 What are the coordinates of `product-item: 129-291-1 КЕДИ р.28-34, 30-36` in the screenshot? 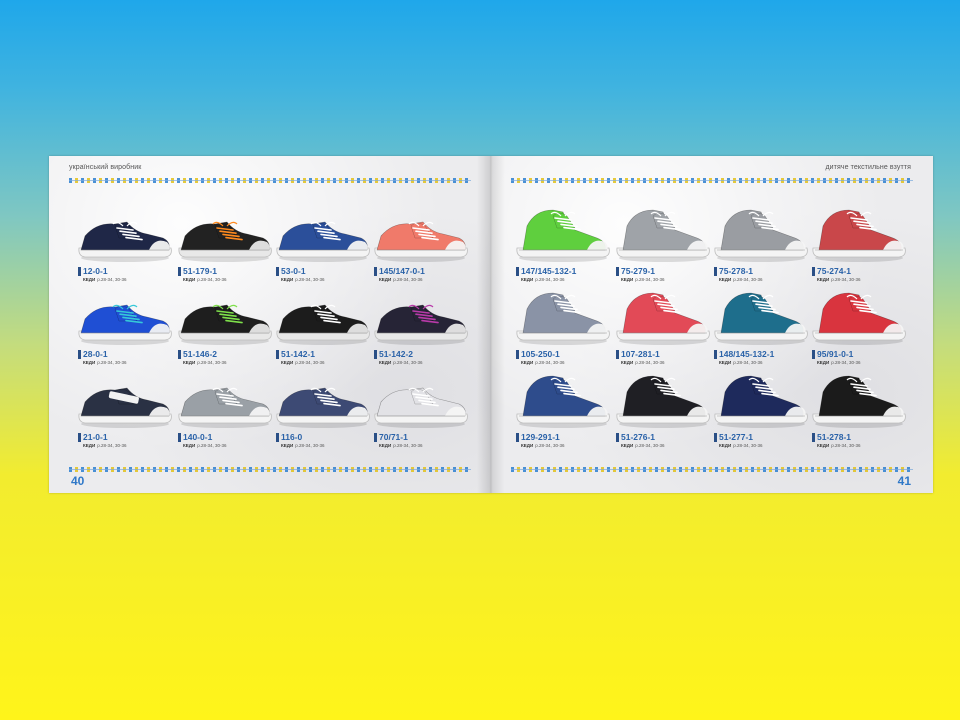 It's located at (563, 413).